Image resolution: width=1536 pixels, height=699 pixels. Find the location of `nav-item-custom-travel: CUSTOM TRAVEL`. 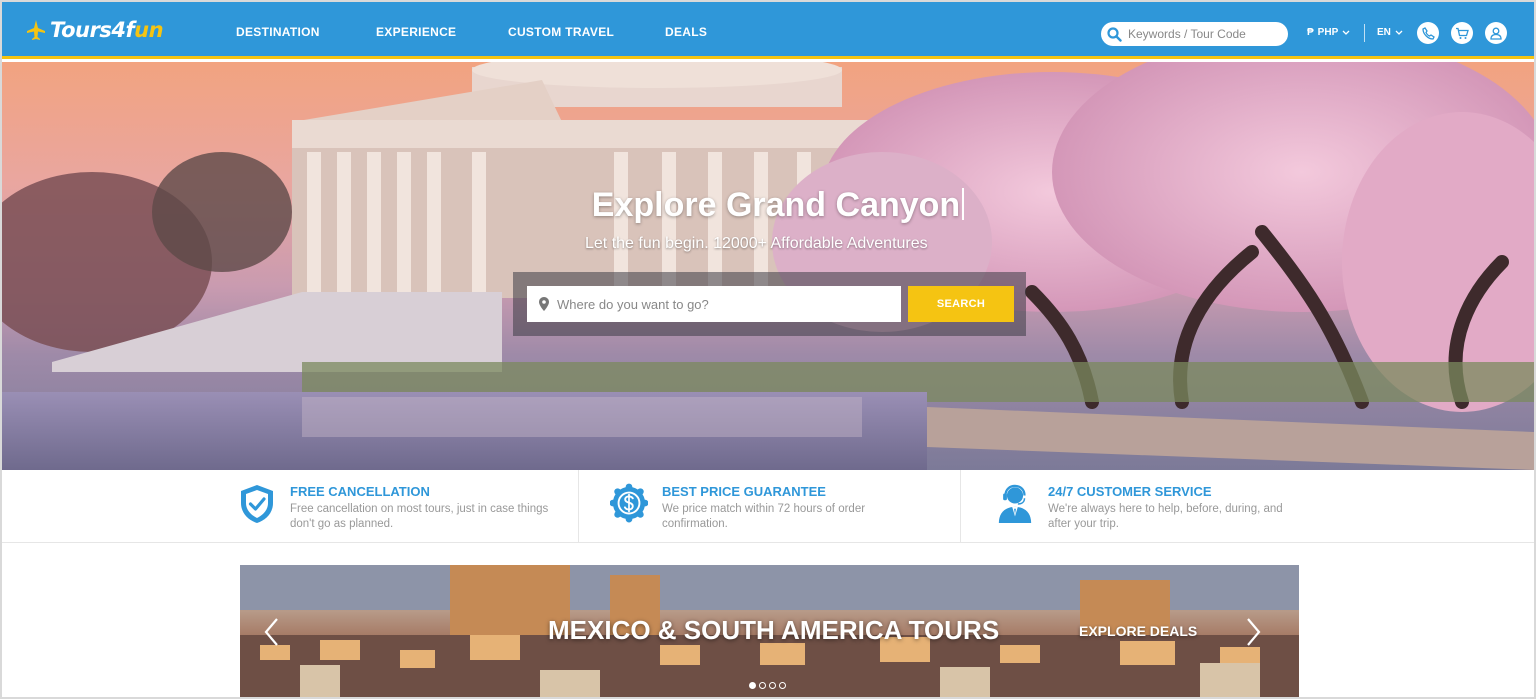

nav-item-custom-travel: CUSTOM TRAVEL is located at coordinates (561, 32).